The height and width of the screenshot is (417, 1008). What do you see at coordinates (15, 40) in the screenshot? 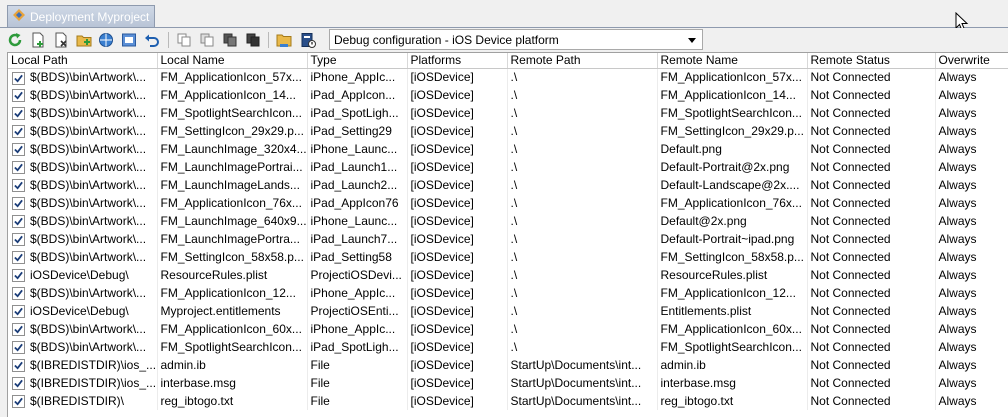
I see `refresh-icon` at bounding box center [15, 40].